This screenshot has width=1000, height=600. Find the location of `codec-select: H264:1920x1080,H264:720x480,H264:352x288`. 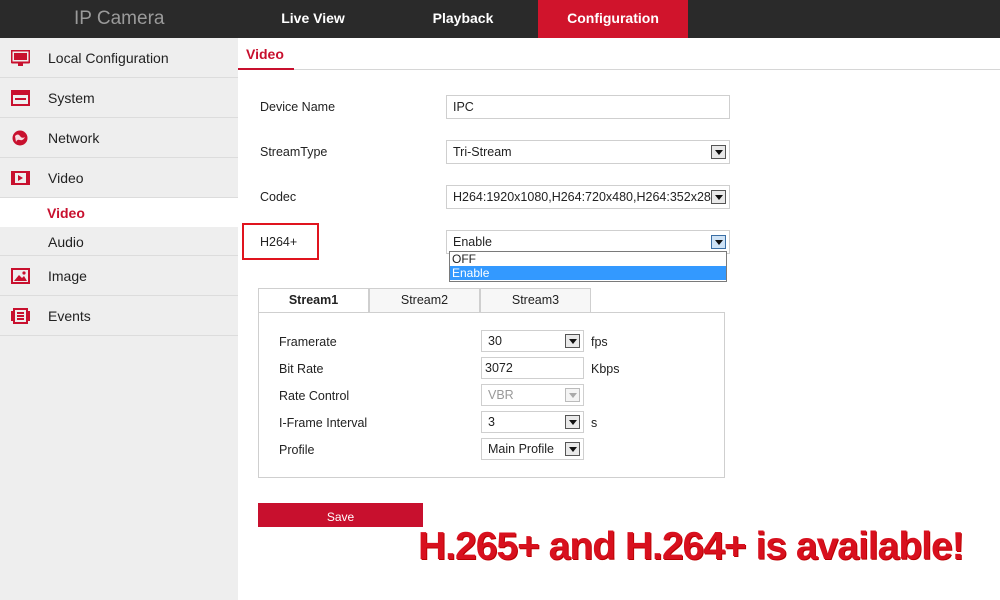

codec-select: H264:1920x1080,H264:720x480,H264:352x288 is located at coordinates (588, 197).